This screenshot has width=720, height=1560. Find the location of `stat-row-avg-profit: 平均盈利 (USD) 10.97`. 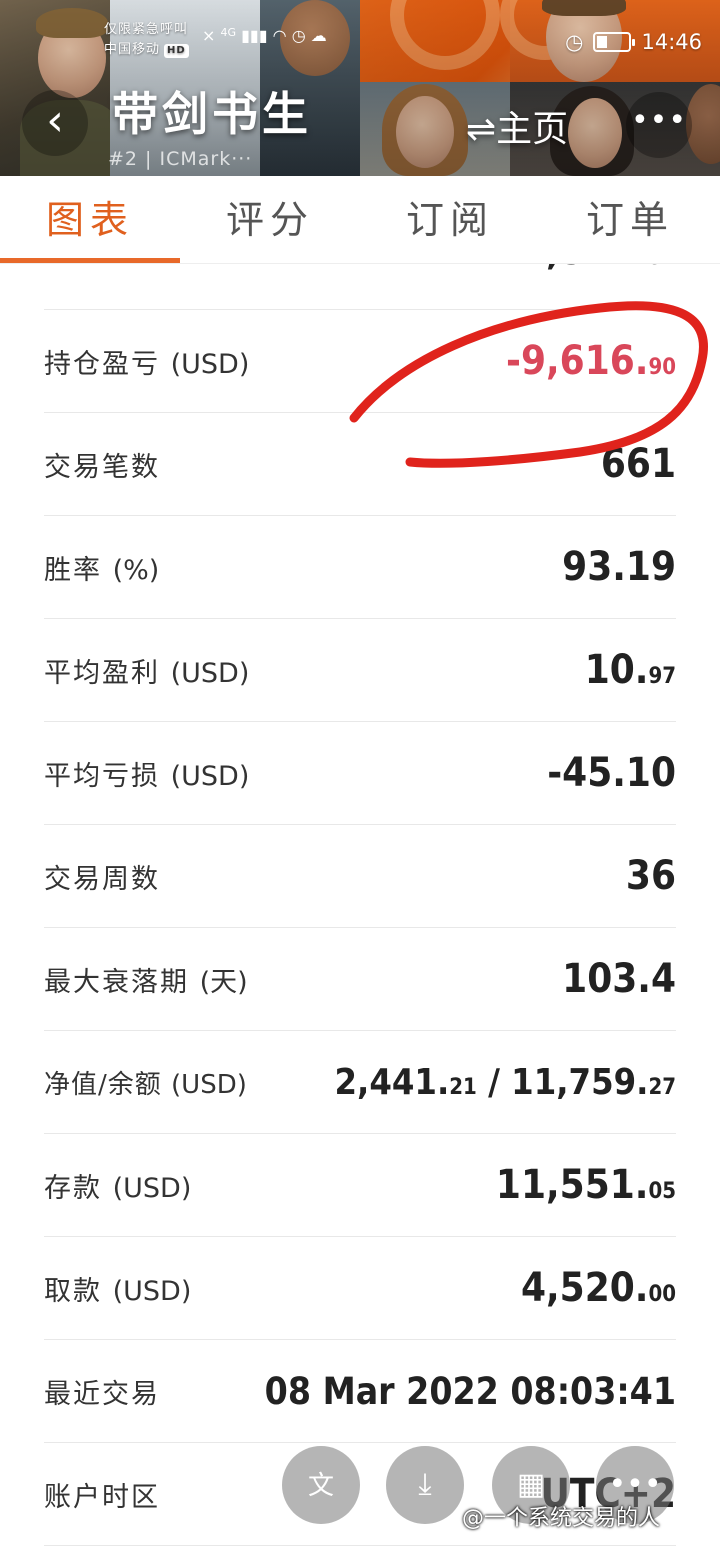

stat-row-avg-profit: 平均盈利 (USD) 10.97 is located at coordinates (360, 670).